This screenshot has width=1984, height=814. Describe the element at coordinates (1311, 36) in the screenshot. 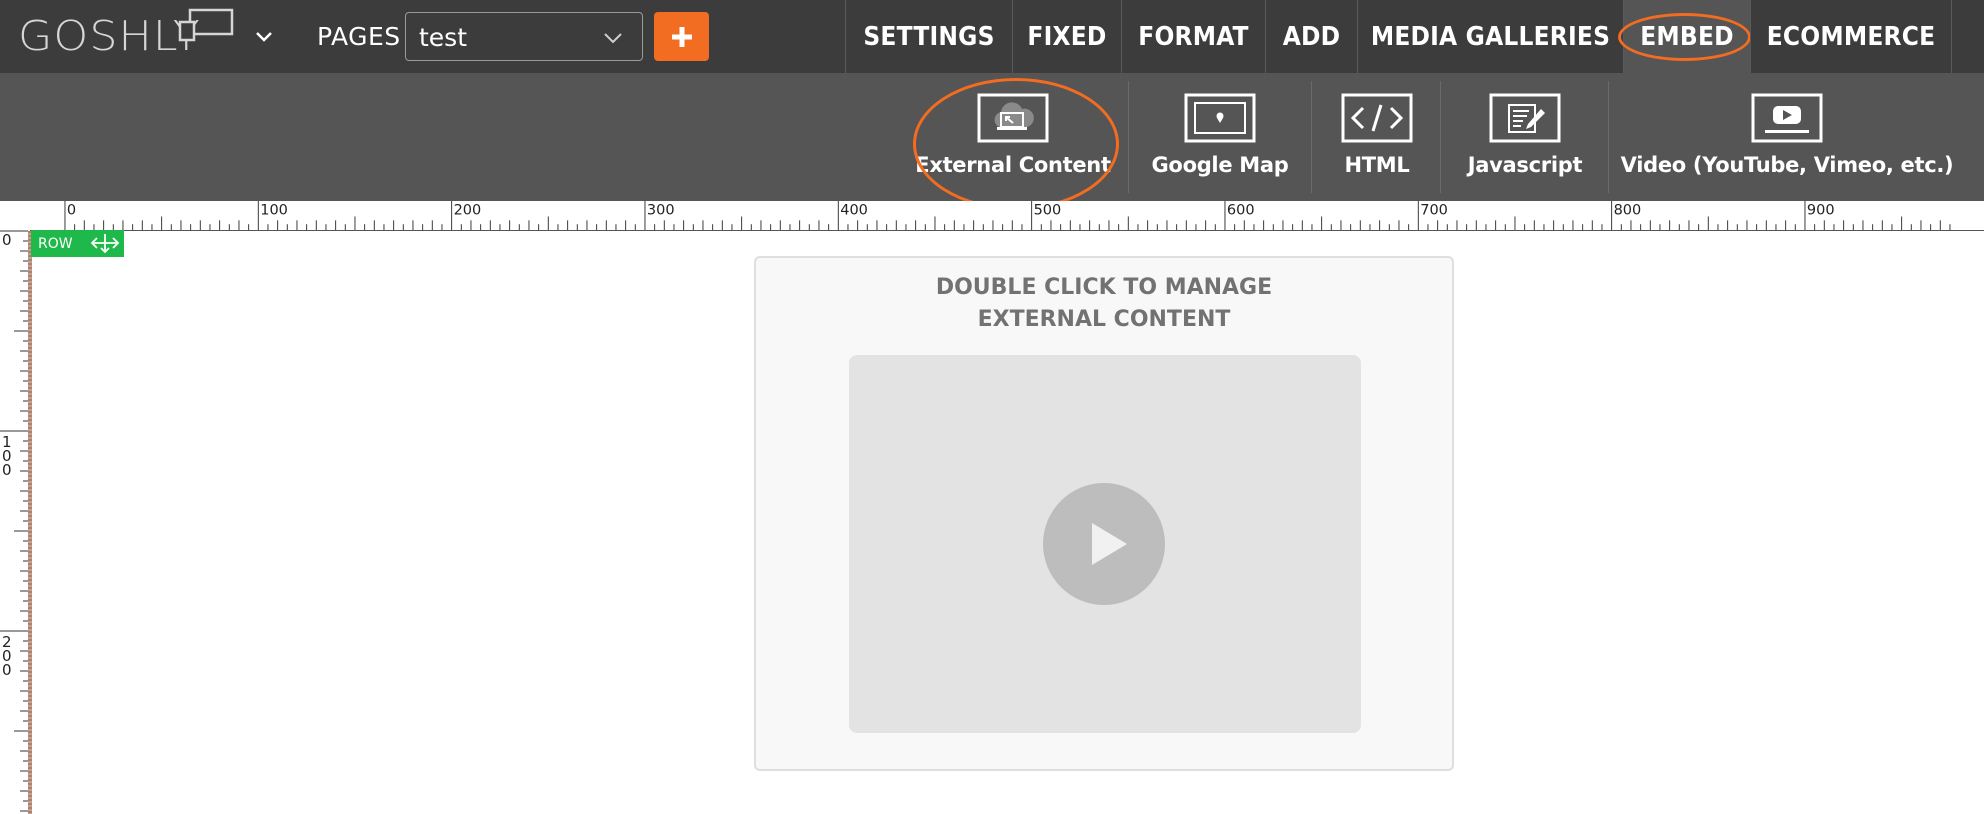

I see `menu-add: ADD` at that location.